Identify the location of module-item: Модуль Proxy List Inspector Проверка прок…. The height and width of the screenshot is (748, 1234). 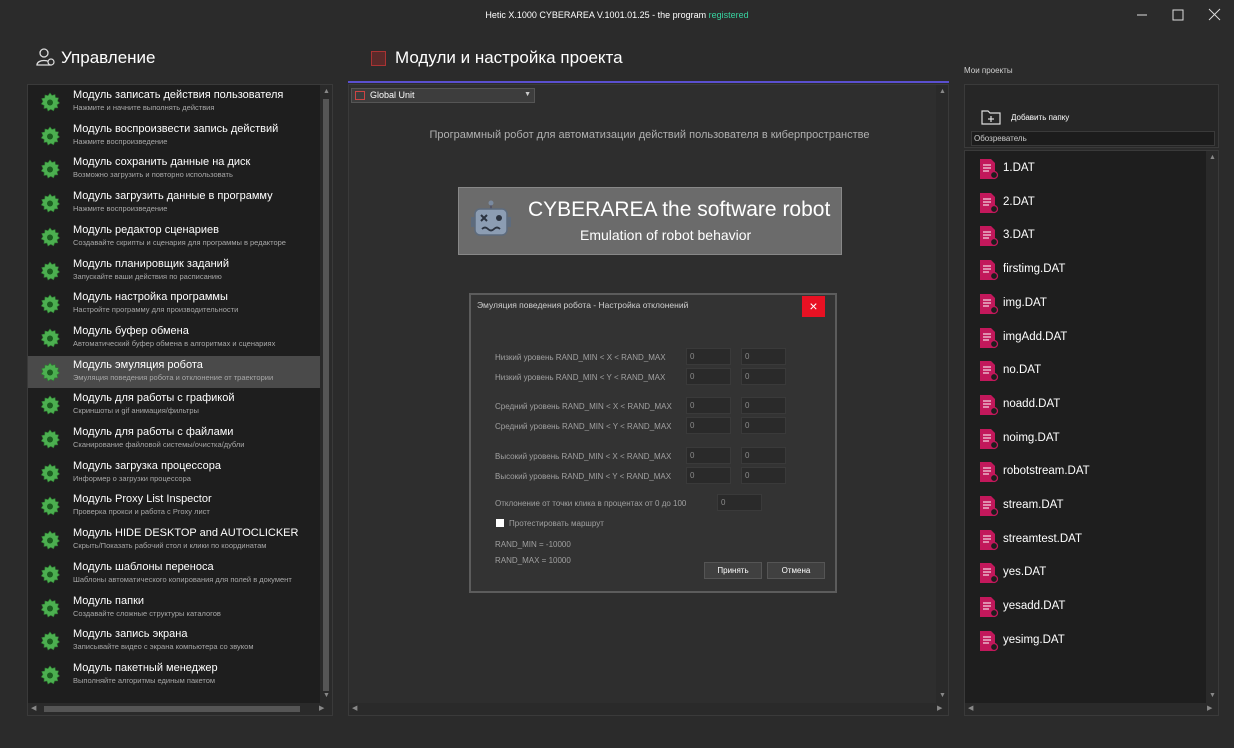
(174, 506).